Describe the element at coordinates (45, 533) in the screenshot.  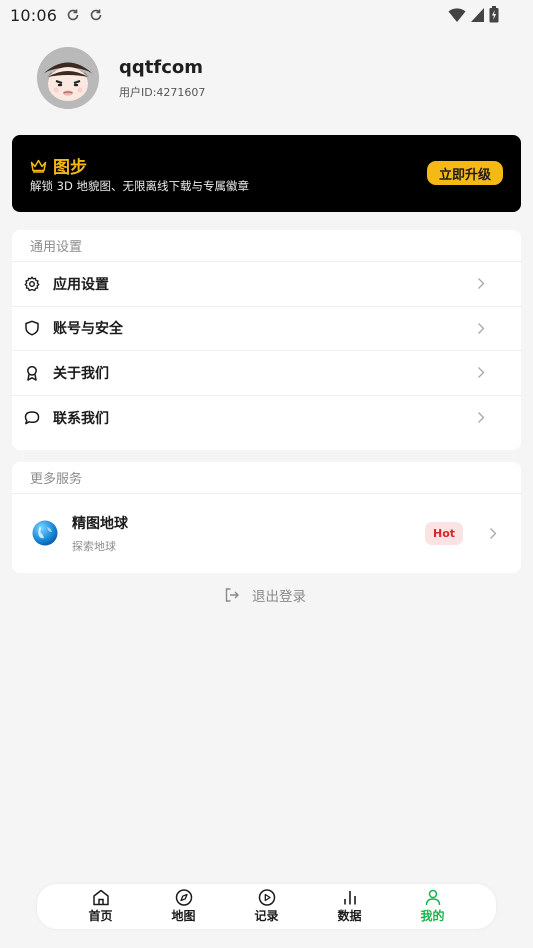
I see `globe-icon` at that location.